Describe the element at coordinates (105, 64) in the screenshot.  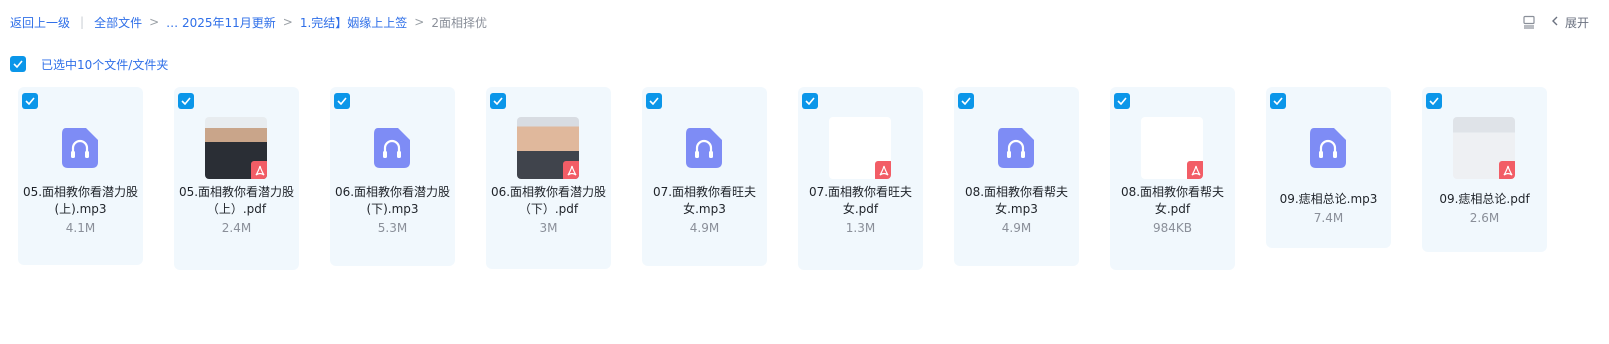
I see `selection-count-label: 已选中10个文件/文件夹` at that location.